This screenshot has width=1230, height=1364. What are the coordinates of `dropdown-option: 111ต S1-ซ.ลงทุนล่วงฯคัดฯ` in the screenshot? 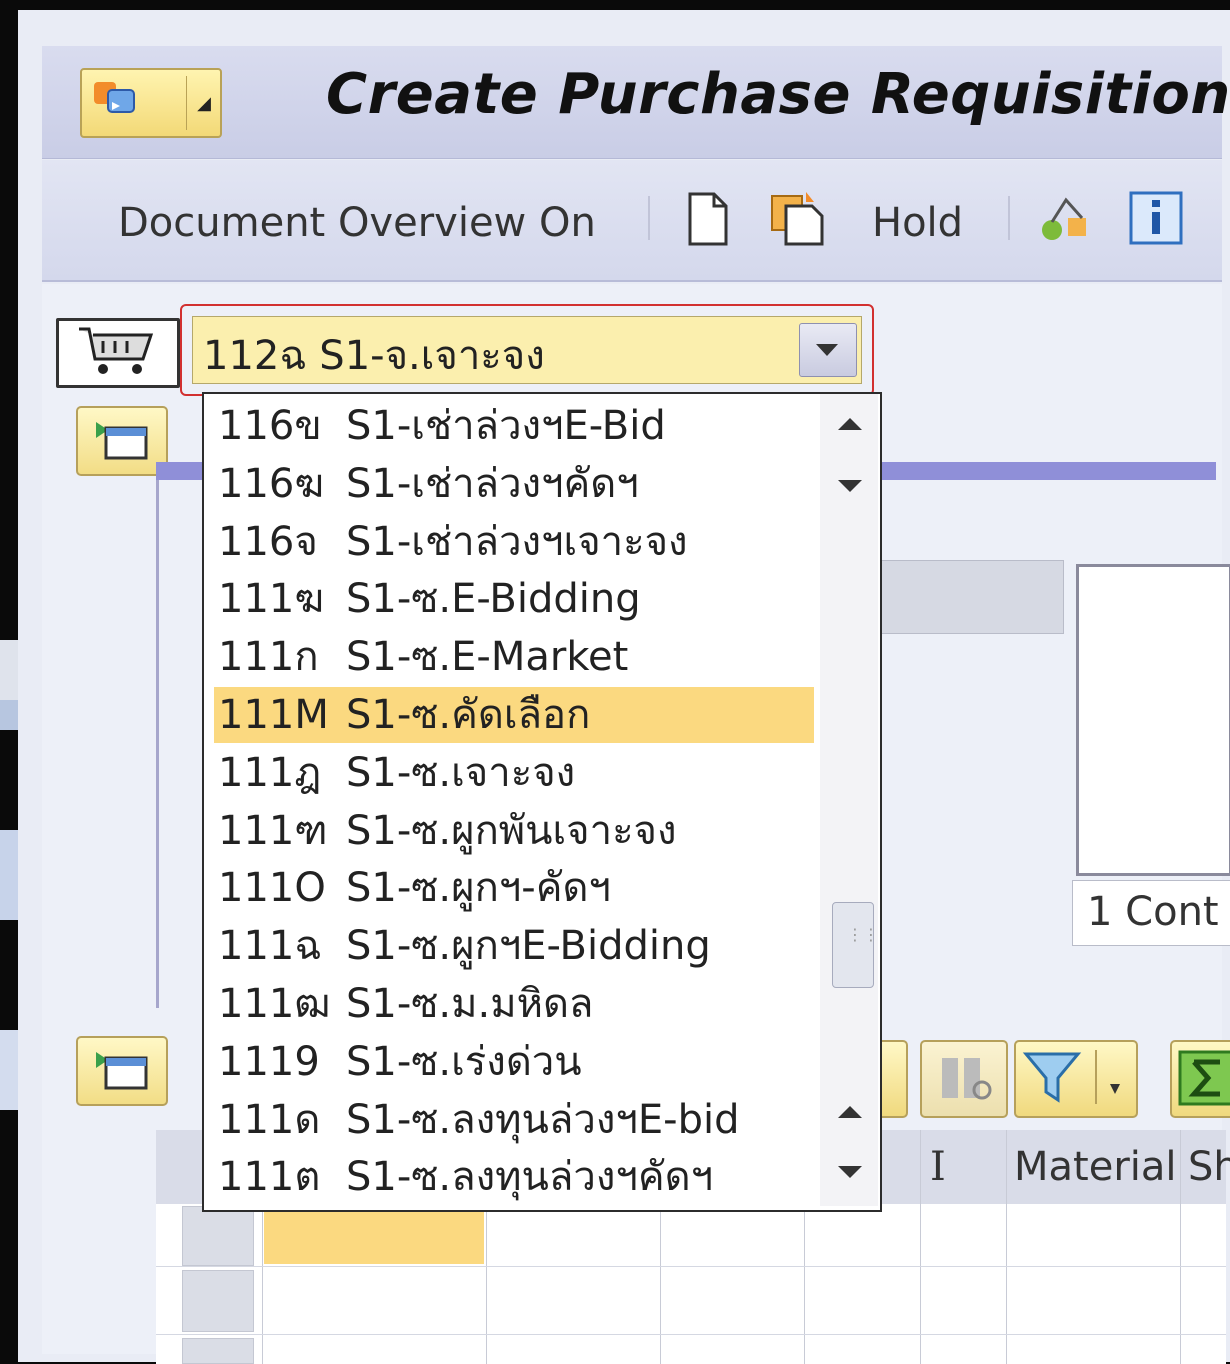 It's located at (514, 1177).